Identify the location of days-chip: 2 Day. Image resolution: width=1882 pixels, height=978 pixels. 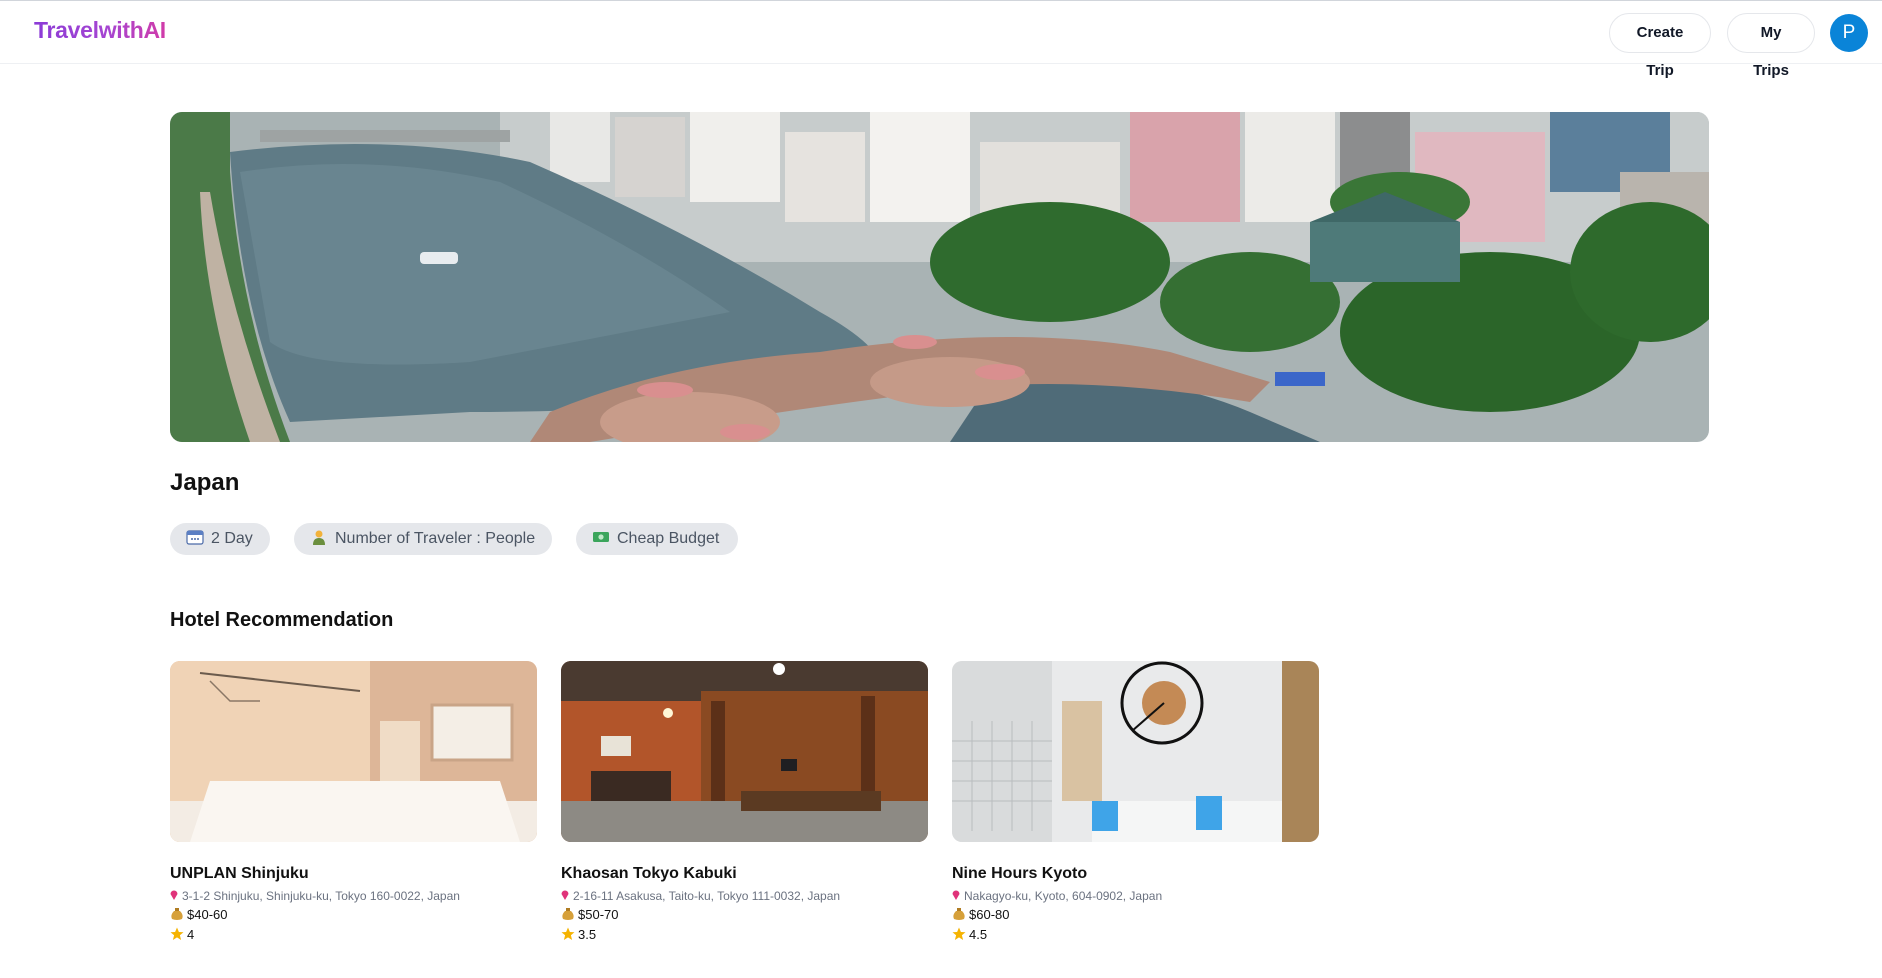
(220, 539).